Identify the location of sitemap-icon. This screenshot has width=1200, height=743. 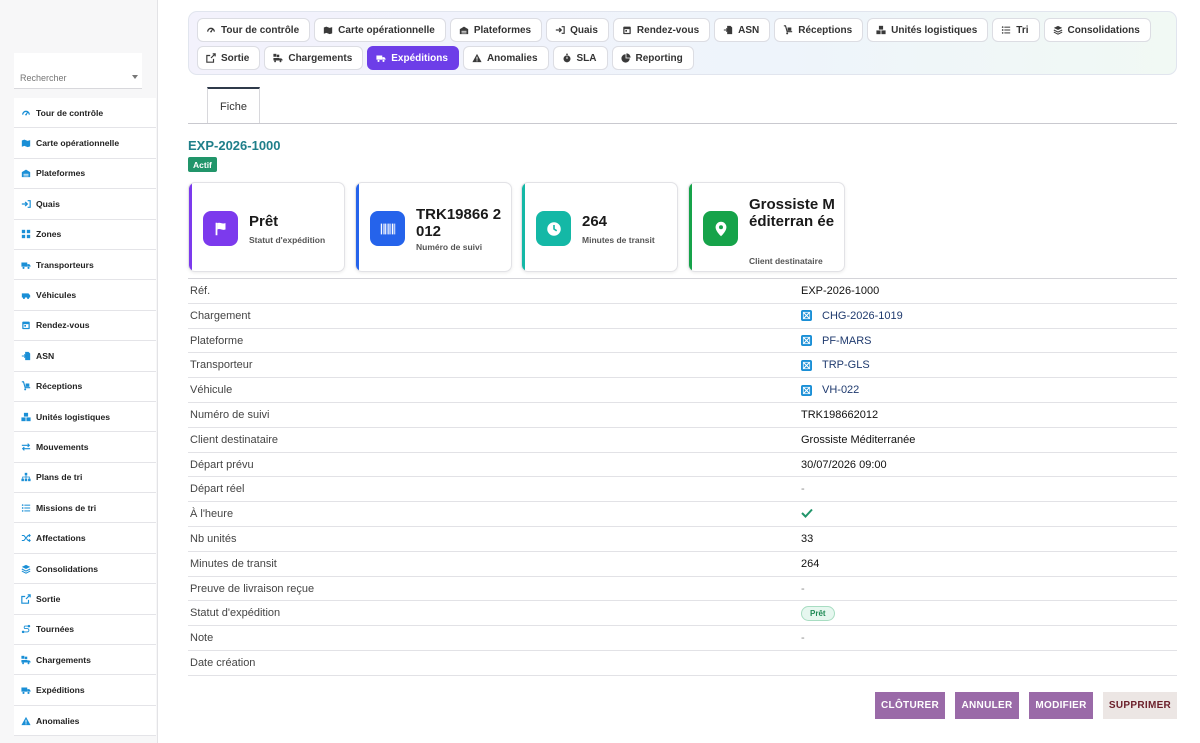
(26, 477).